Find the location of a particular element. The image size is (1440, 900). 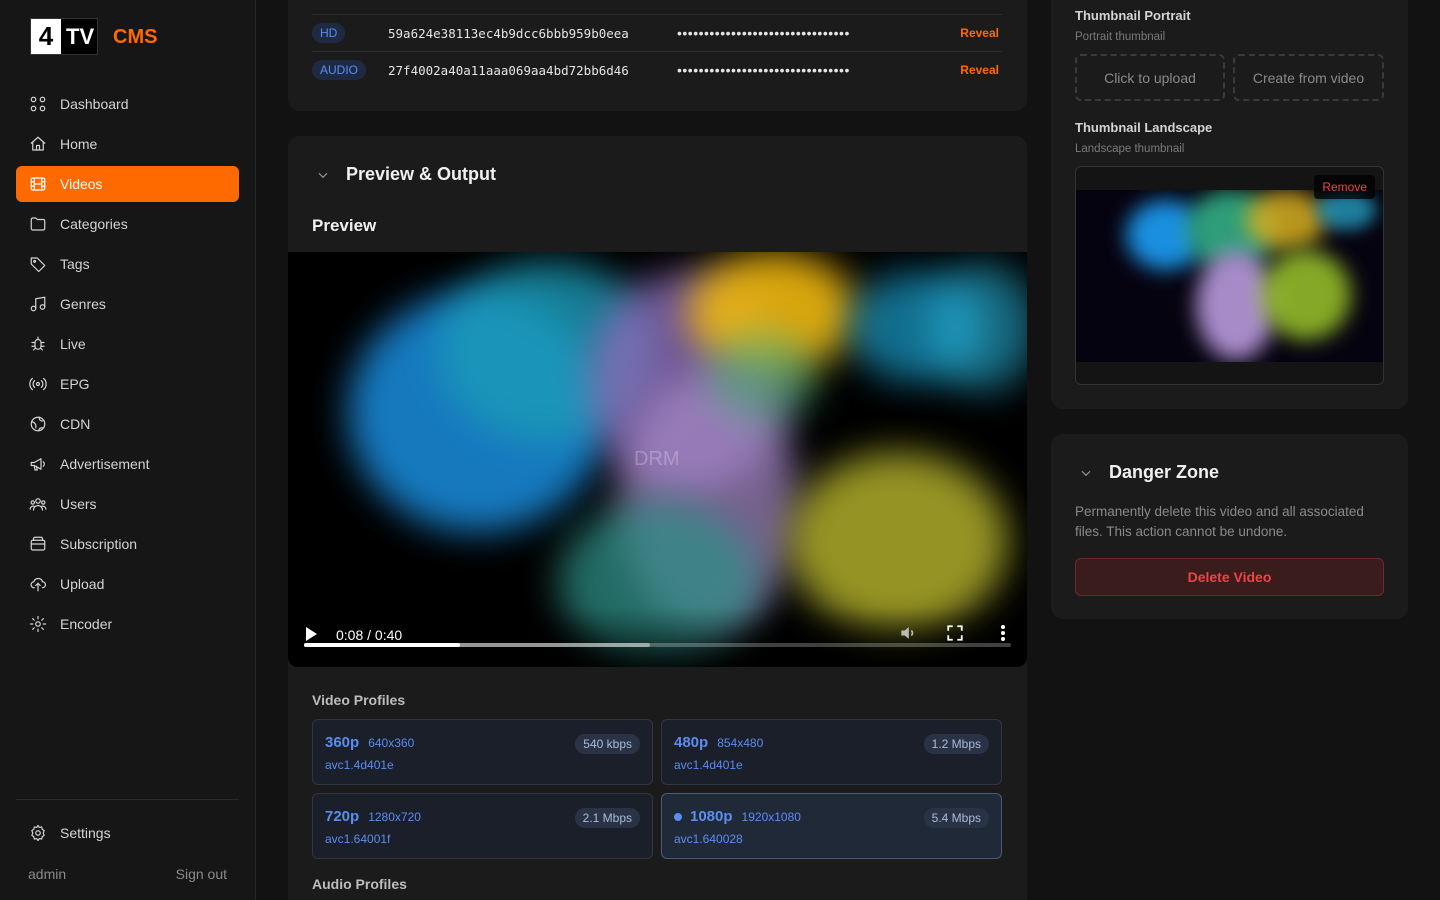

remove-thumbnail-button: Remove is located at coordinates (1344, 187).